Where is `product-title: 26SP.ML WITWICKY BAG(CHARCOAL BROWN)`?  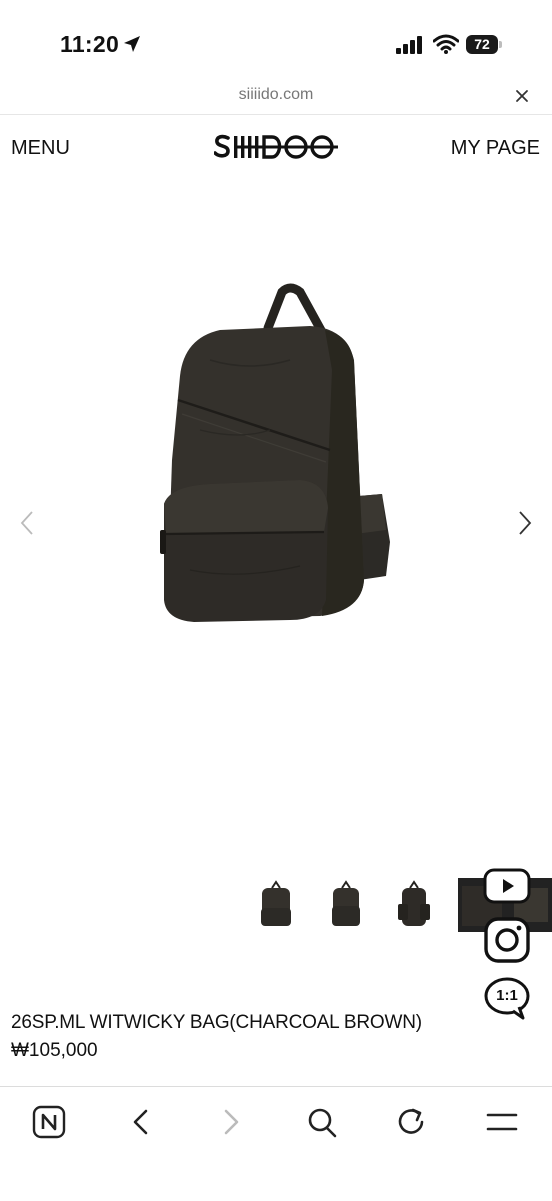
product-title: 26SP.ML WITWICKY BAG(CHARCOAL BROWN) is located at coordinates (216, 1022).